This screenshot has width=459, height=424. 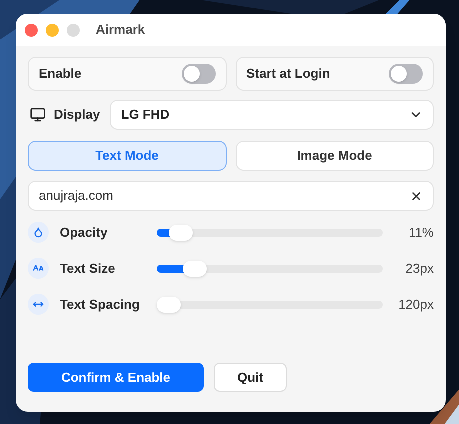 I want to click on slider-label: Text Size, so click(x=88, y=269).